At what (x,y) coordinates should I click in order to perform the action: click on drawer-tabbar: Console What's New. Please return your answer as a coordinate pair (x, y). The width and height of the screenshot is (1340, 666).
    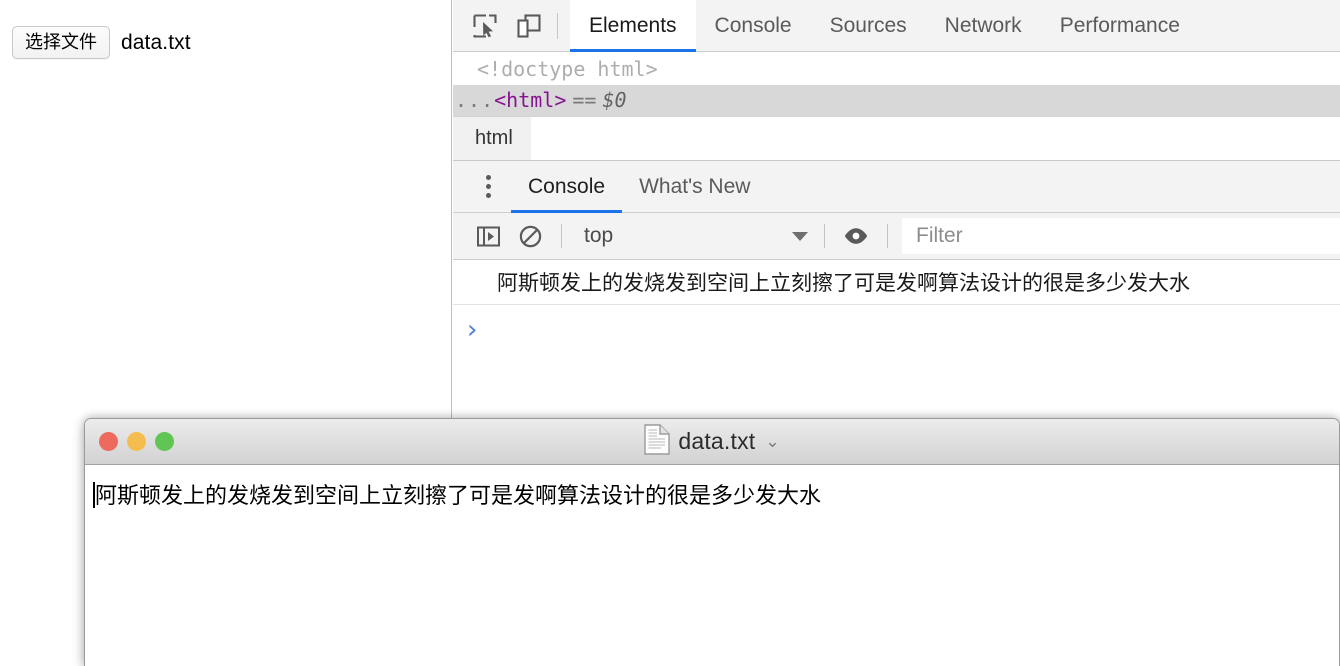
    Looking at the image, I should click on (896, 187).